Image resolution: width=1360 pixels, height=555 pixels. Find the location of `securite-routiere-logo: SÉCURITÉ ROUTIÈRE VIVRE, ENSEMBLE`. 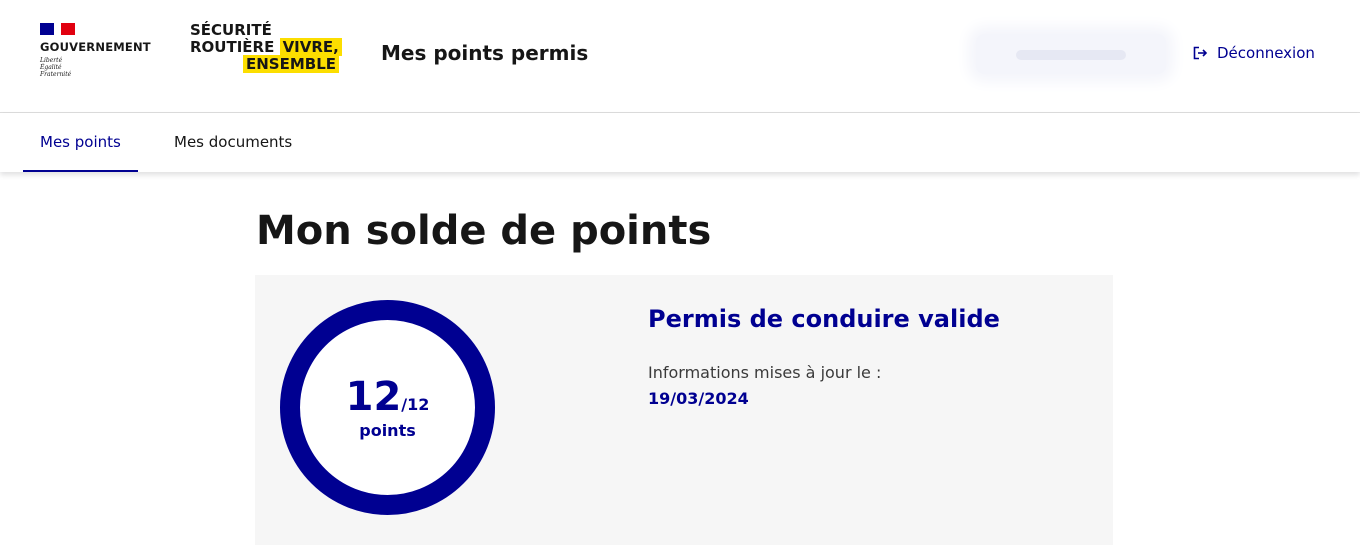

securite-routiere-logo: SÉCURITÉ ROUTIÈRE VIVRE, ENSEMBLE is located at coordinates (266, 47).